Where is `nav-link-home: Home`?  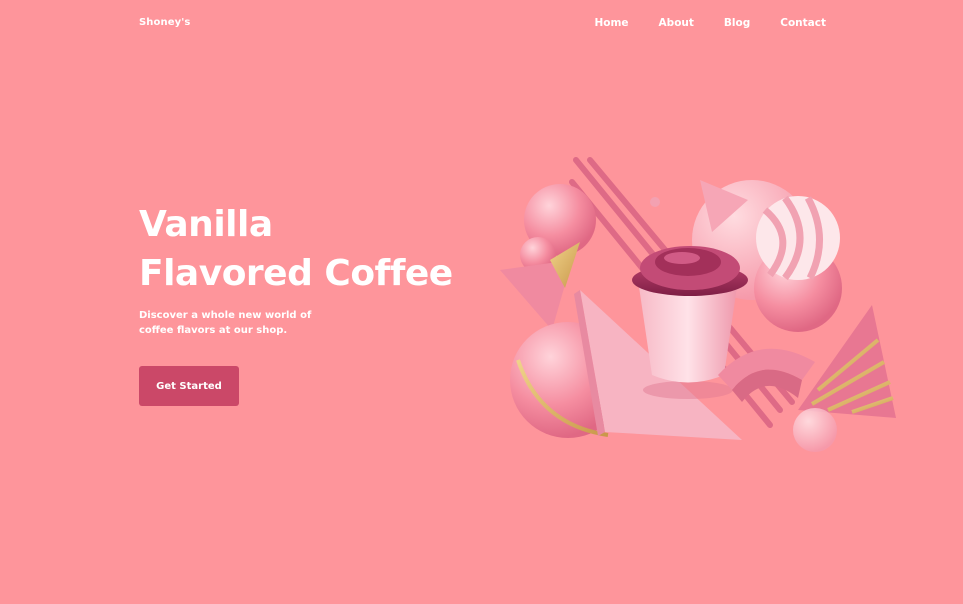 nav-link-home: Home is located at coordinates (611, 23).